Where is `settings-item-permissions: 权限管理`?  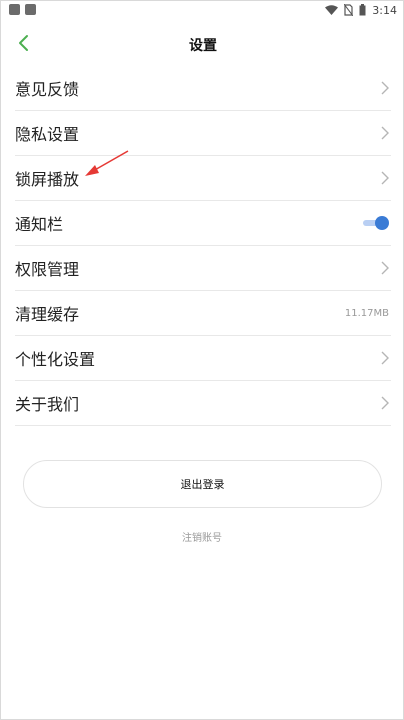 settings-item-permissions: 权限管理 is located at coordinates (203, 268).